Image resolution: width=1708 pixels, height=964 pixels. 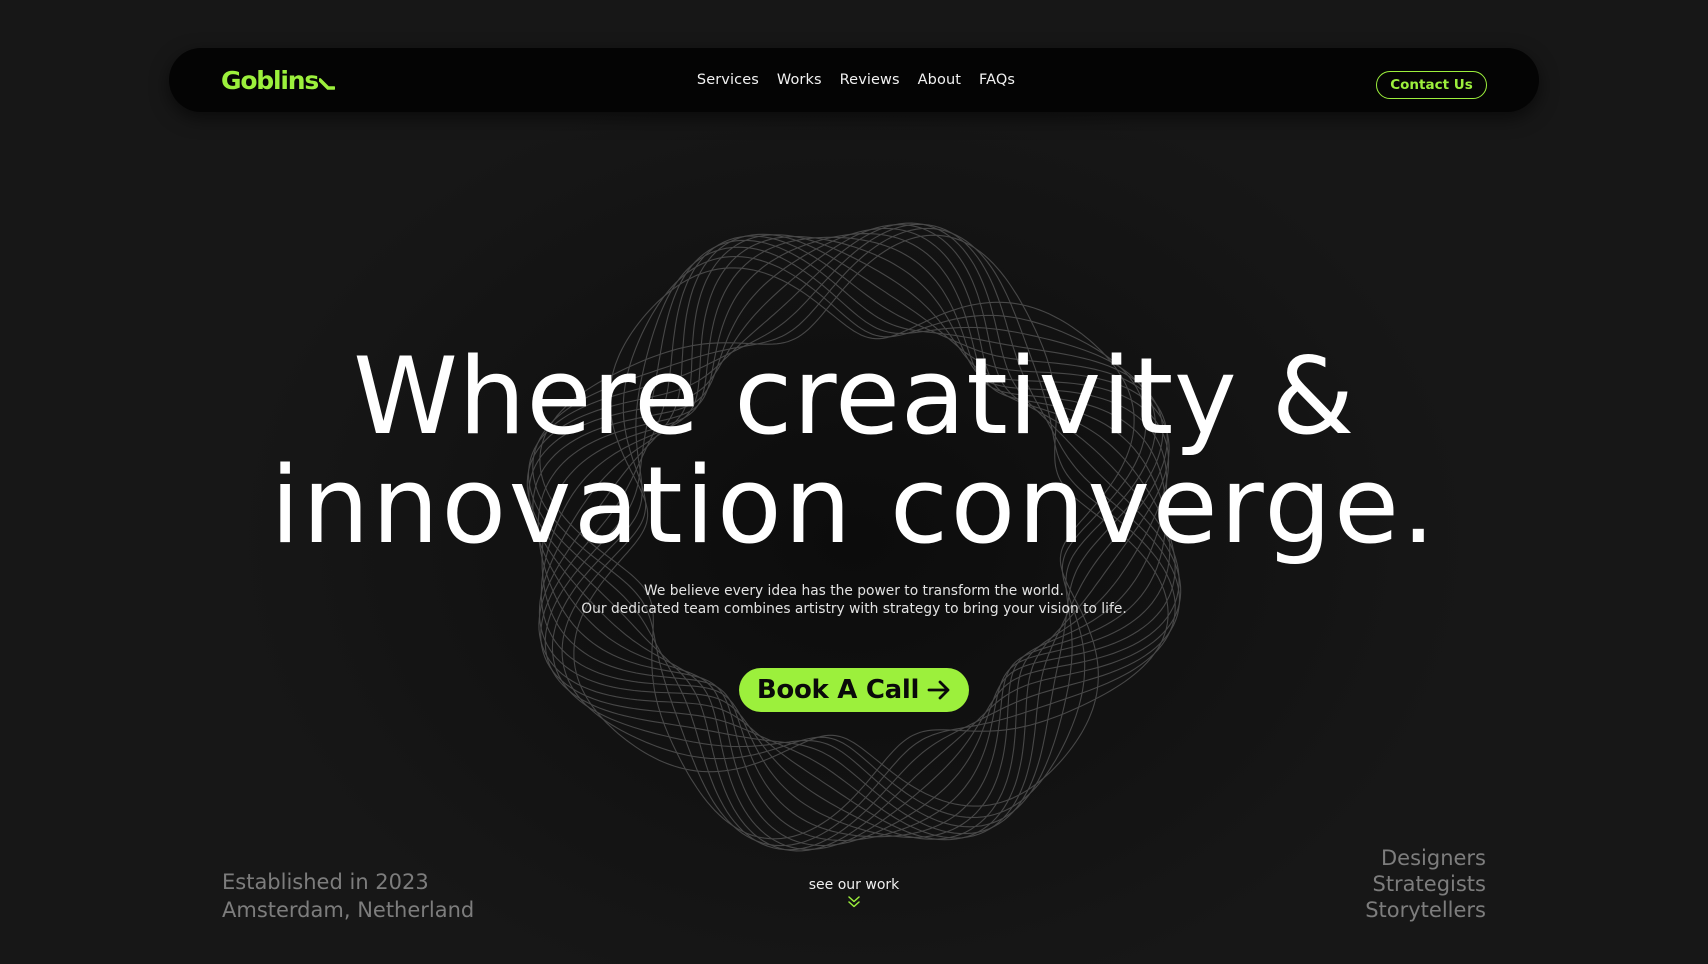 What do you see at coordinates (939, 80) in the screenshot?
I see `nav-item-about: About` at bounding box center [939, 80].